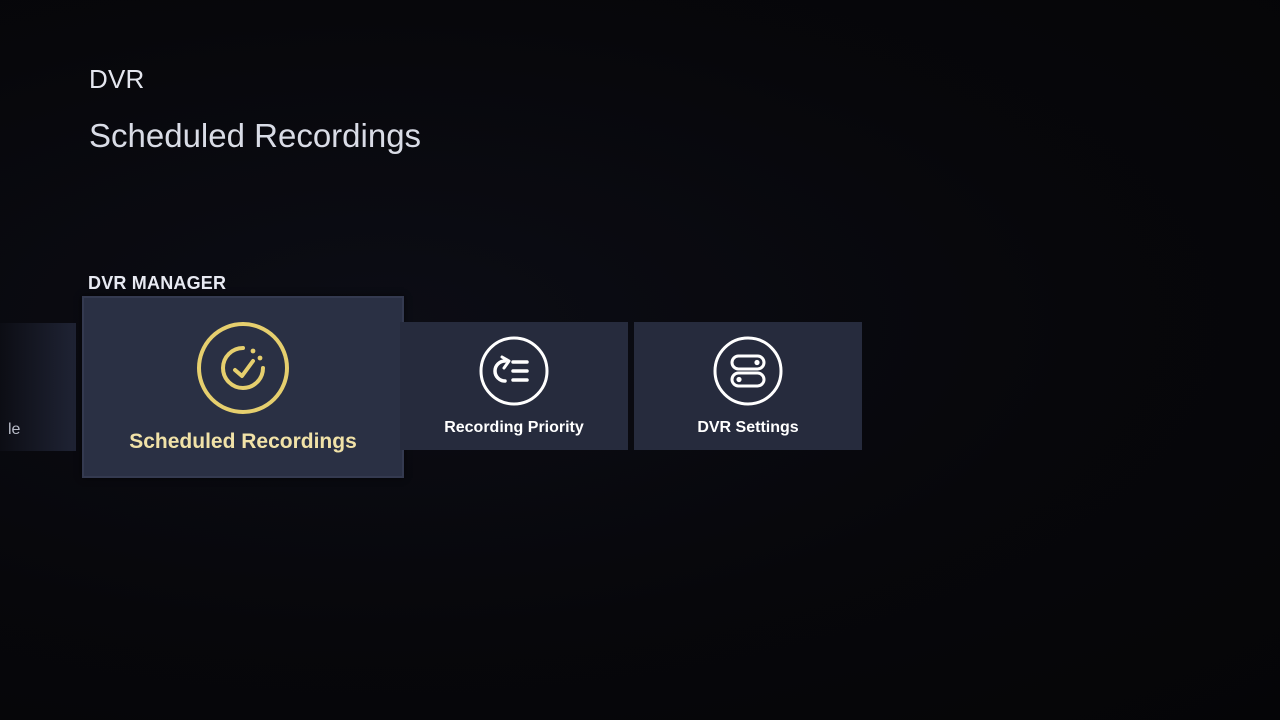 Image resolution: width=1280 pixels, height=720 pixels. Describe the element at coordinates (157, 283) in the screenshot. I see `section-label-dvr-manager: DVR MANAGER` at that location.